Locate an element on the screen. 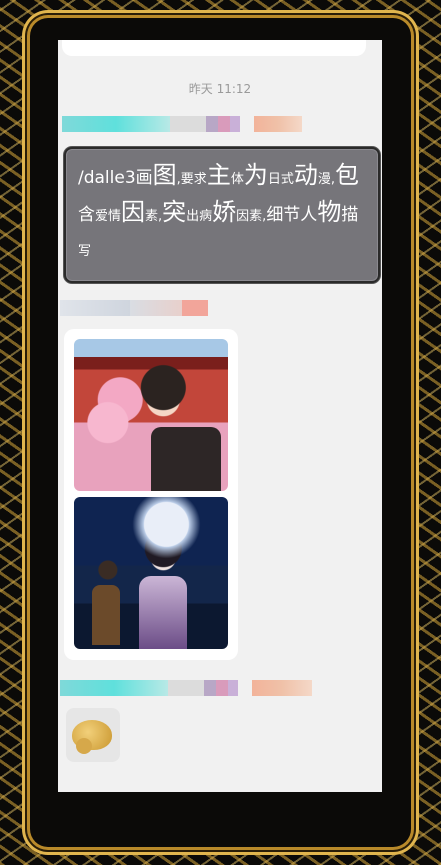  message-text-segment: 日式 is located at coordinates (280, 179).